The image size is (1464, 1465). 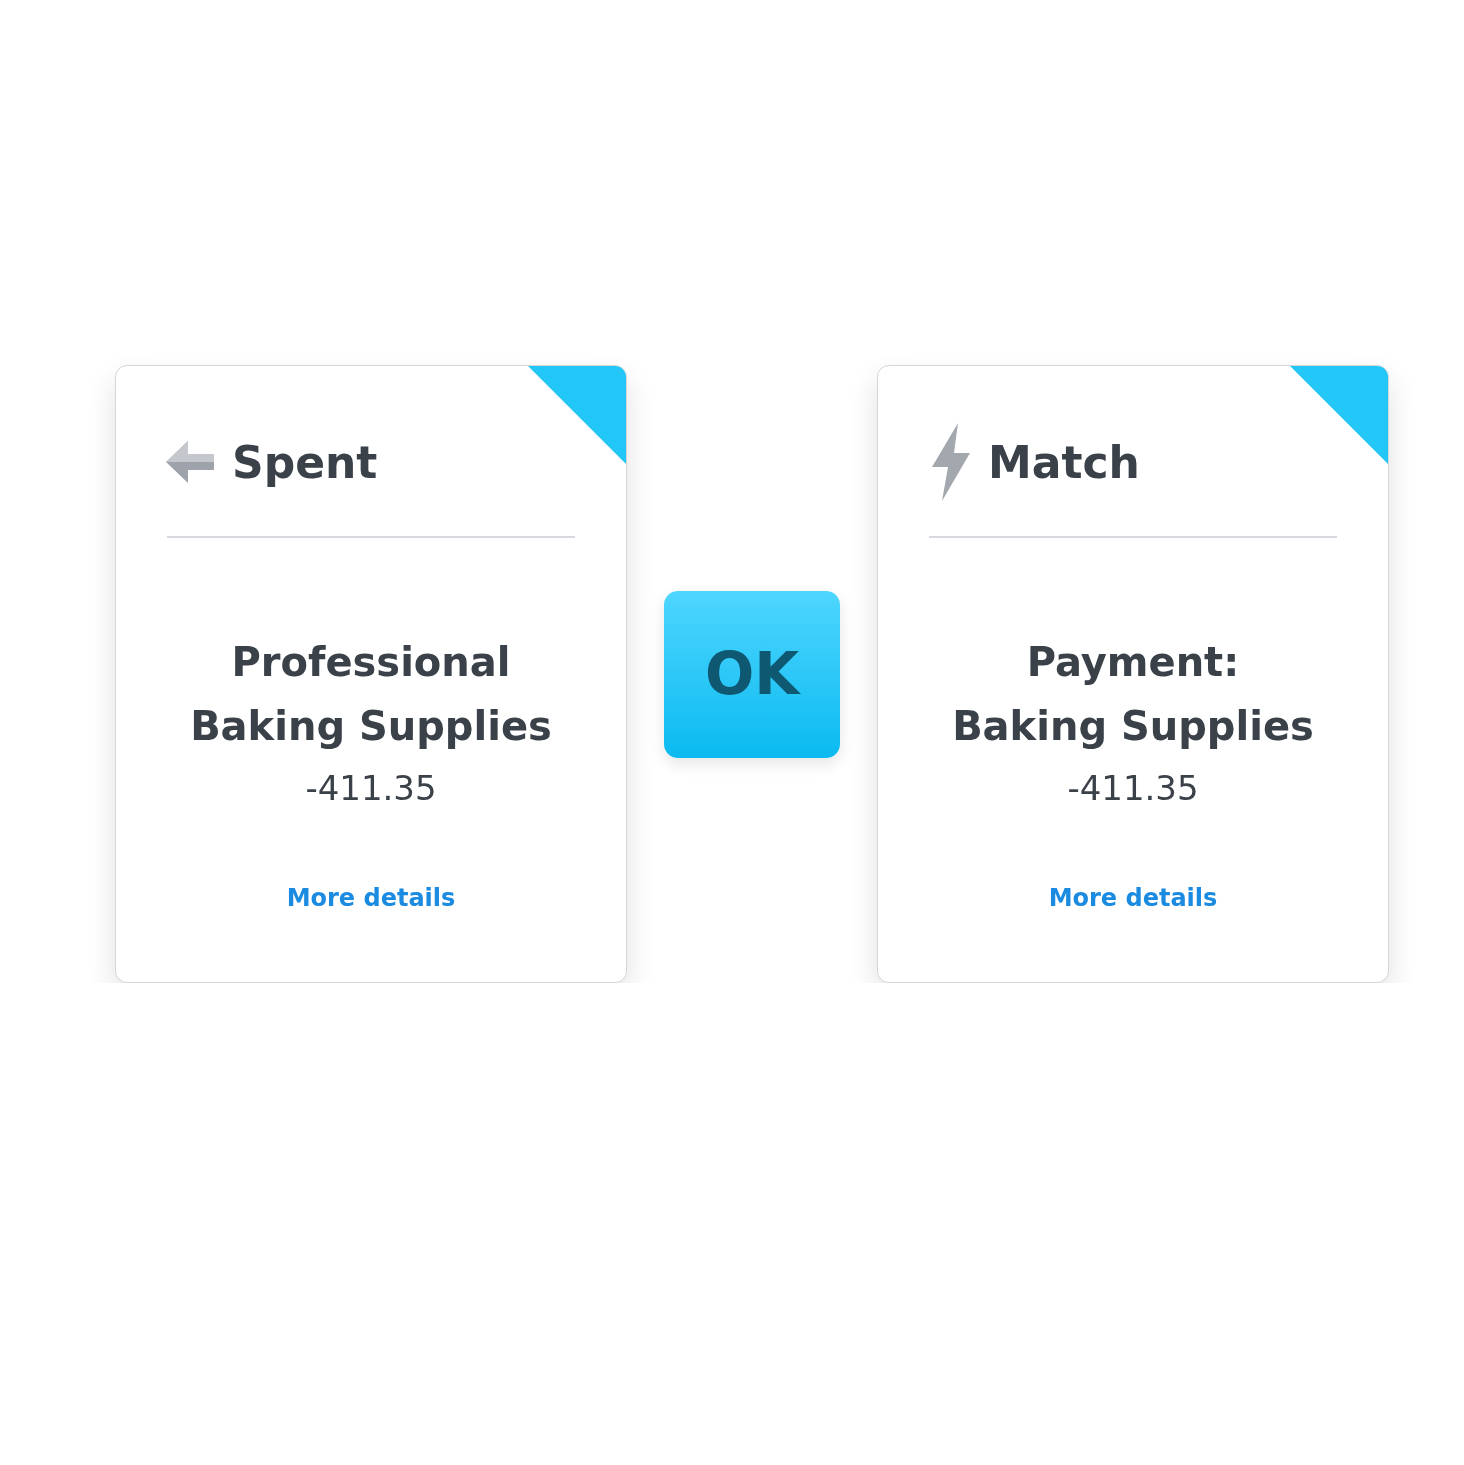 What do you see at coordinates (1133, 694) in the screenshot?
I see `transaction-title: Payment: Baking Supplies` at bounding box center [1133, 694].